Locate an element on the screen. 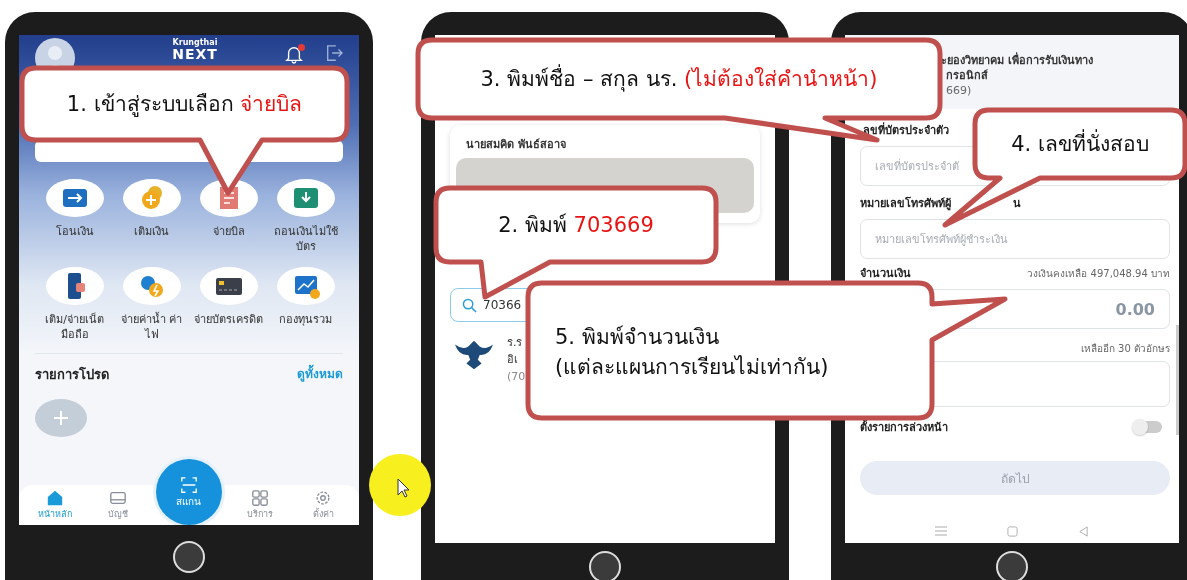  search-icon is located at coordinates (469, 305).